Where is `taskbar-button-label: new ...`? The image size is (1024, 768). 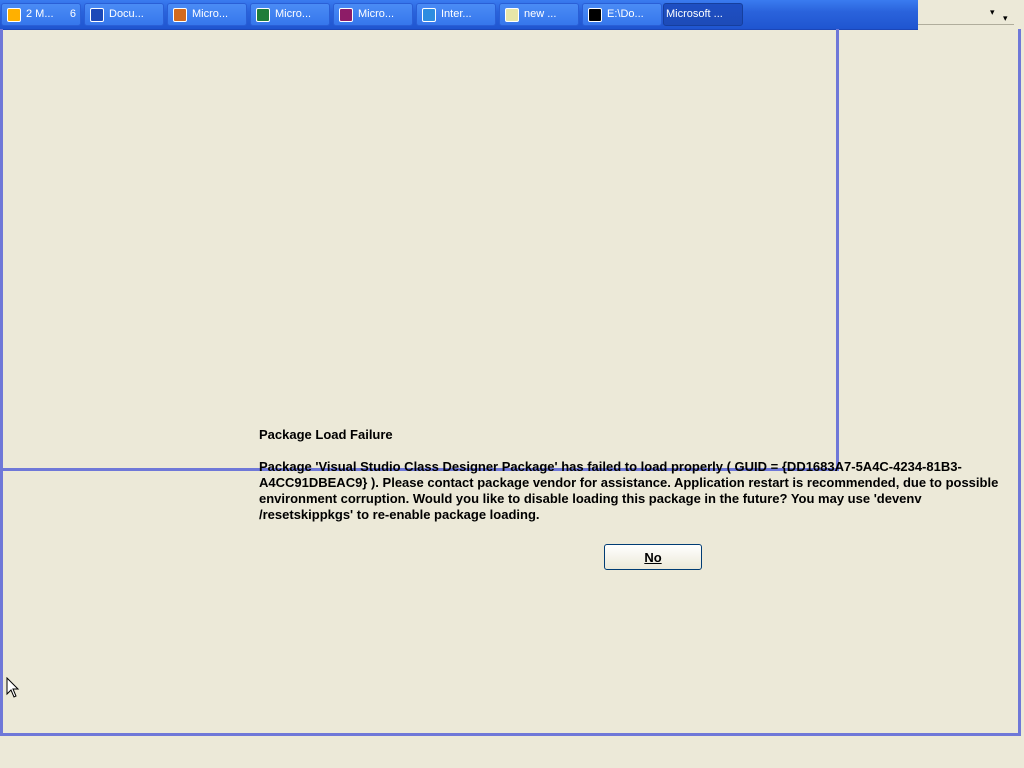
taskbar-button-label: new ... is located at coordinates (540, 14).